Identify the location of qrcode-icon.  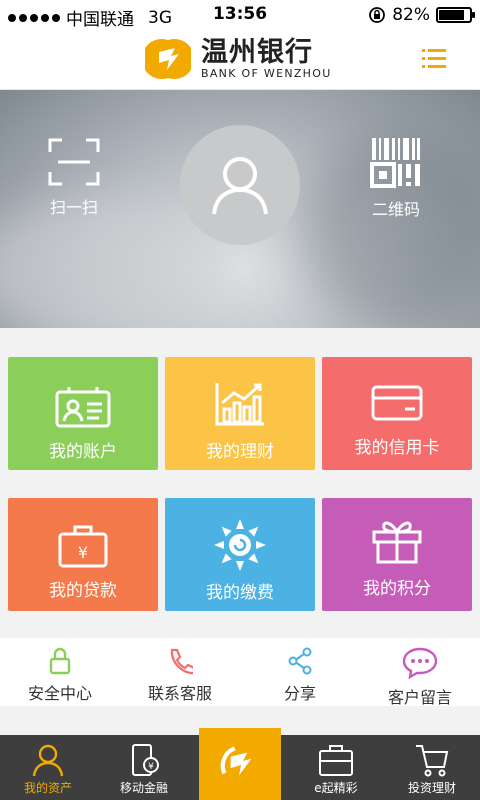
(395, 163).